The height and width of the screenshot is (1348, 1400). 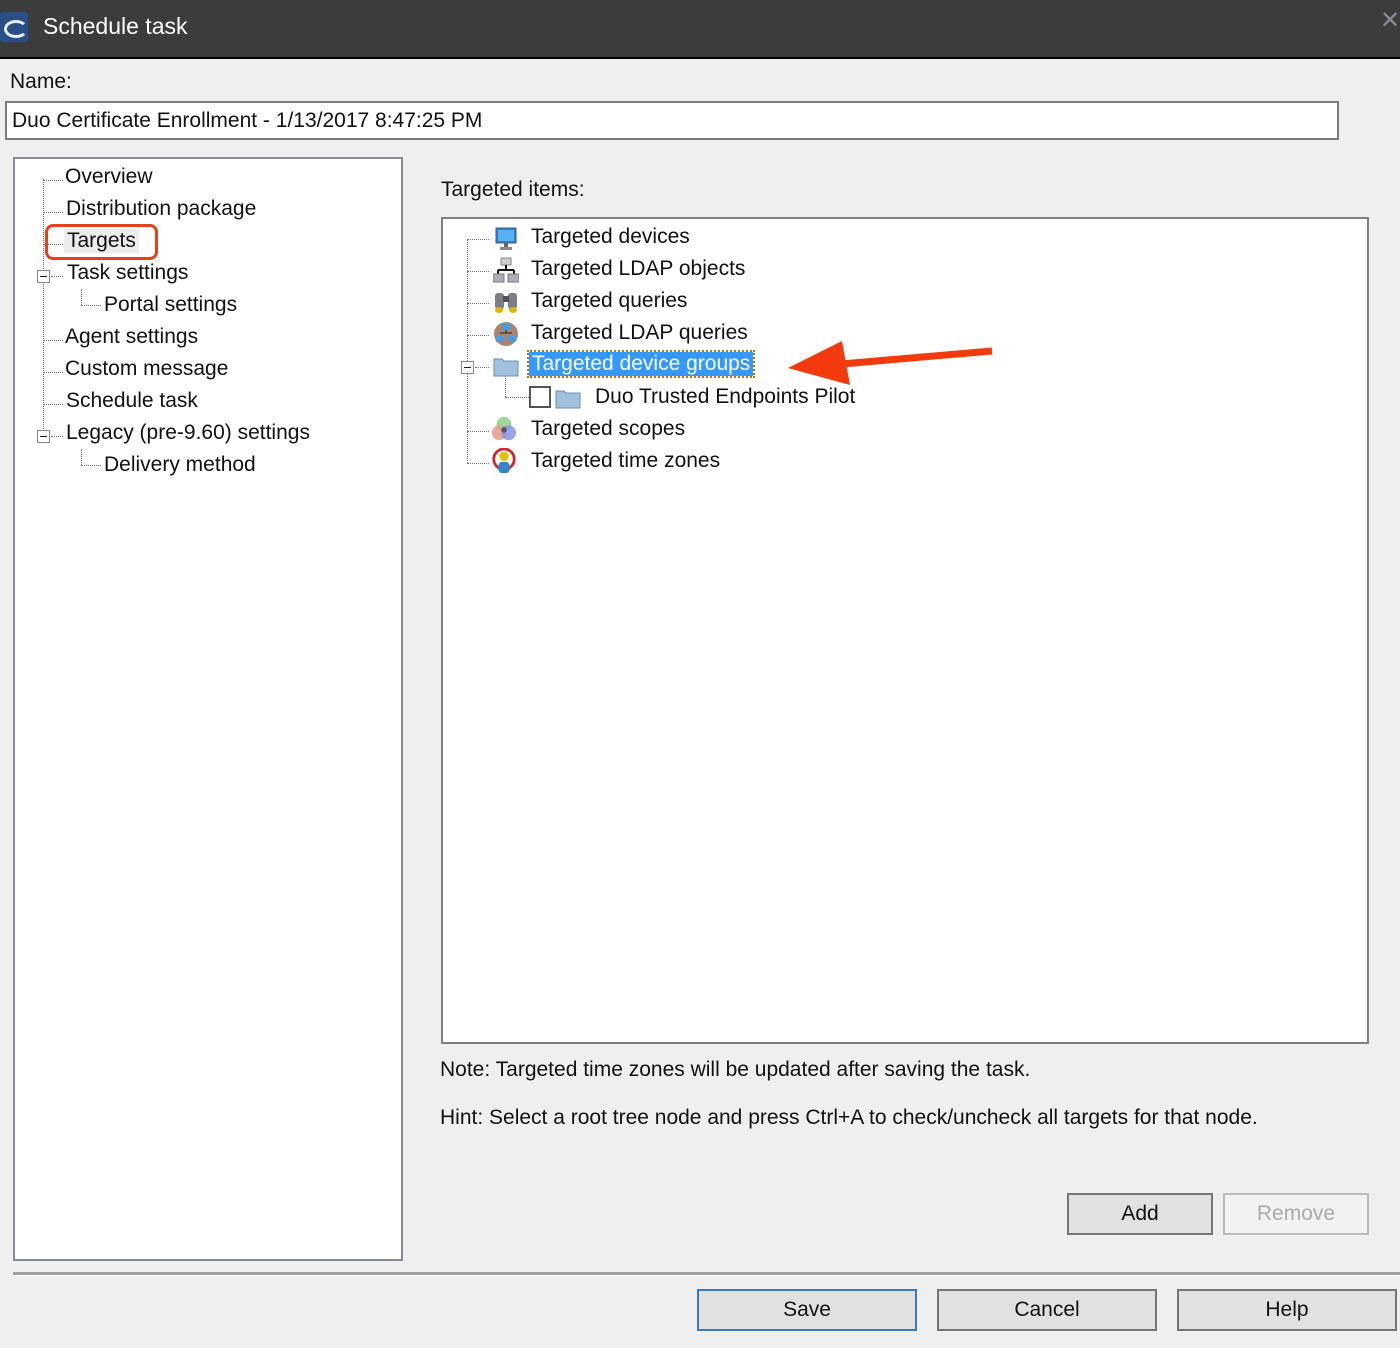 What do you see at coordinates (467, 367) in the screenshot?
I see `collapse-device-groups-toggle` at bounding box center [467, 367].